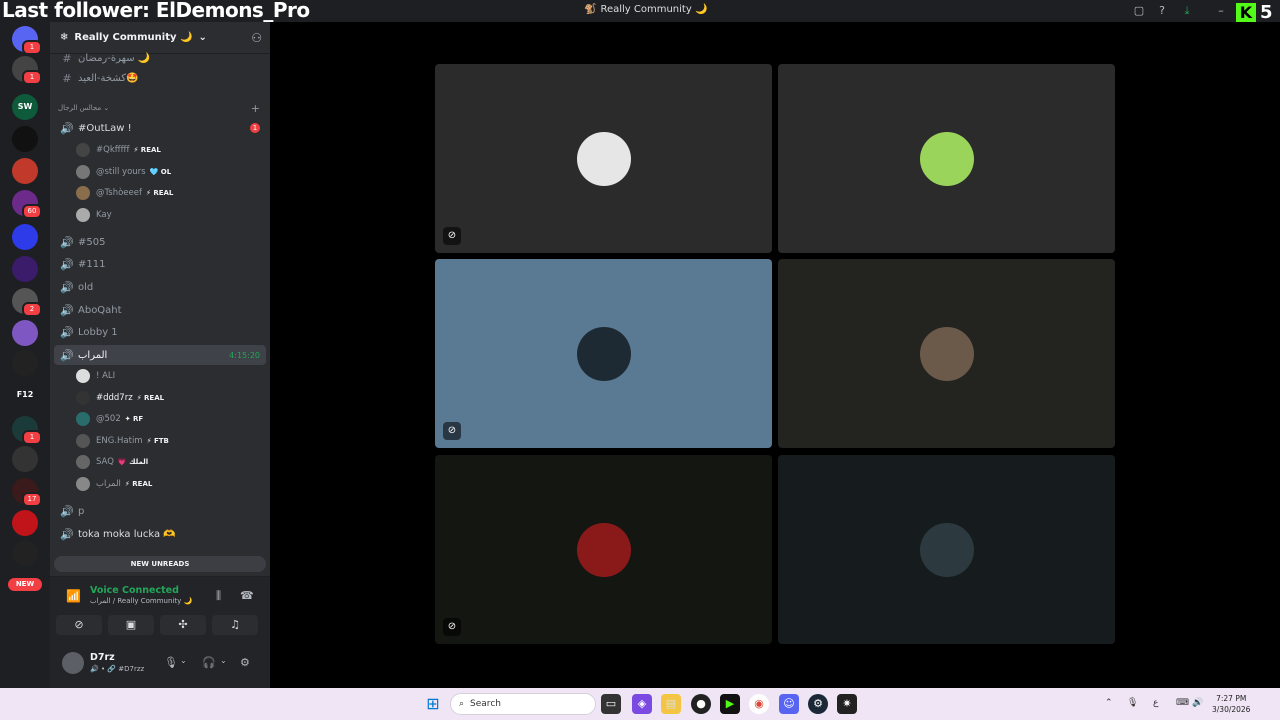  Describe the element at coordinates (1187, 11) in the screenshot. I see `download-icon: ⤓` at that location.